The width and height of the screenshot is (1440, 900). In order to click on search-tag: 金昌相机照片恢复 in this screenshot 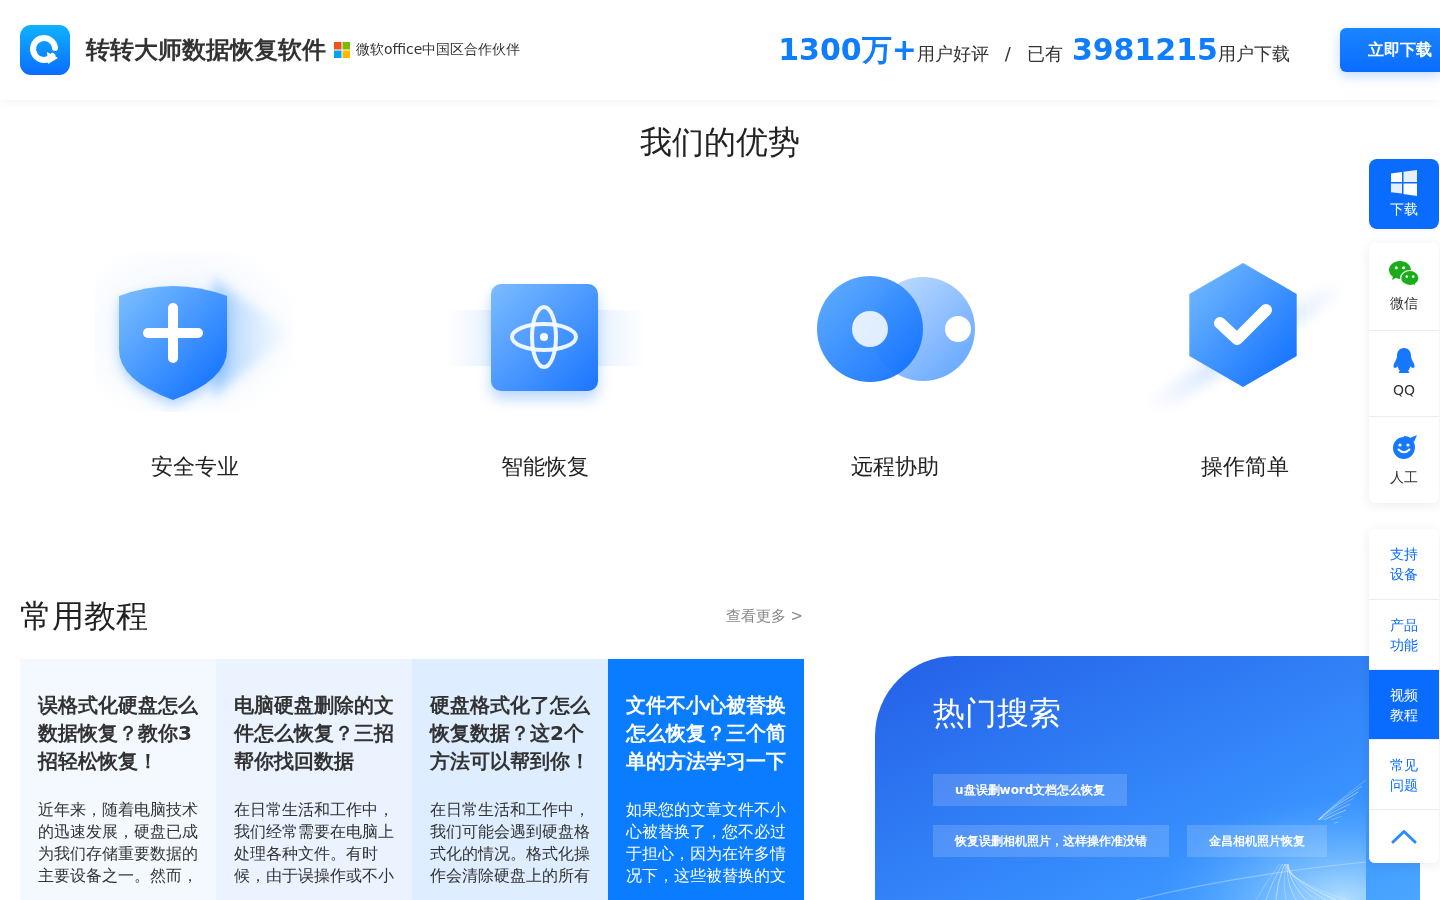, I will do `click(1257, 841)`.